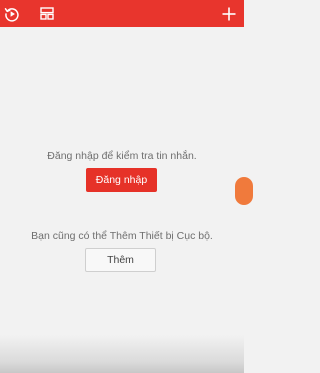  Describe the element at coordinates (122, 156) in the screenshot. I see `login-prompt: Đăng nhập để kiểm tra tin nhắn.` at that location.